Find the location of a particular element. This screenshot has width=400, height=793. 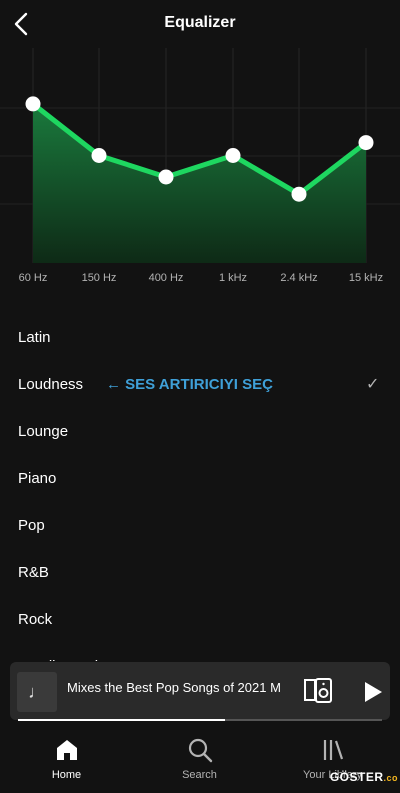

page-title: Equalizer is located at coordinates (200, 22).